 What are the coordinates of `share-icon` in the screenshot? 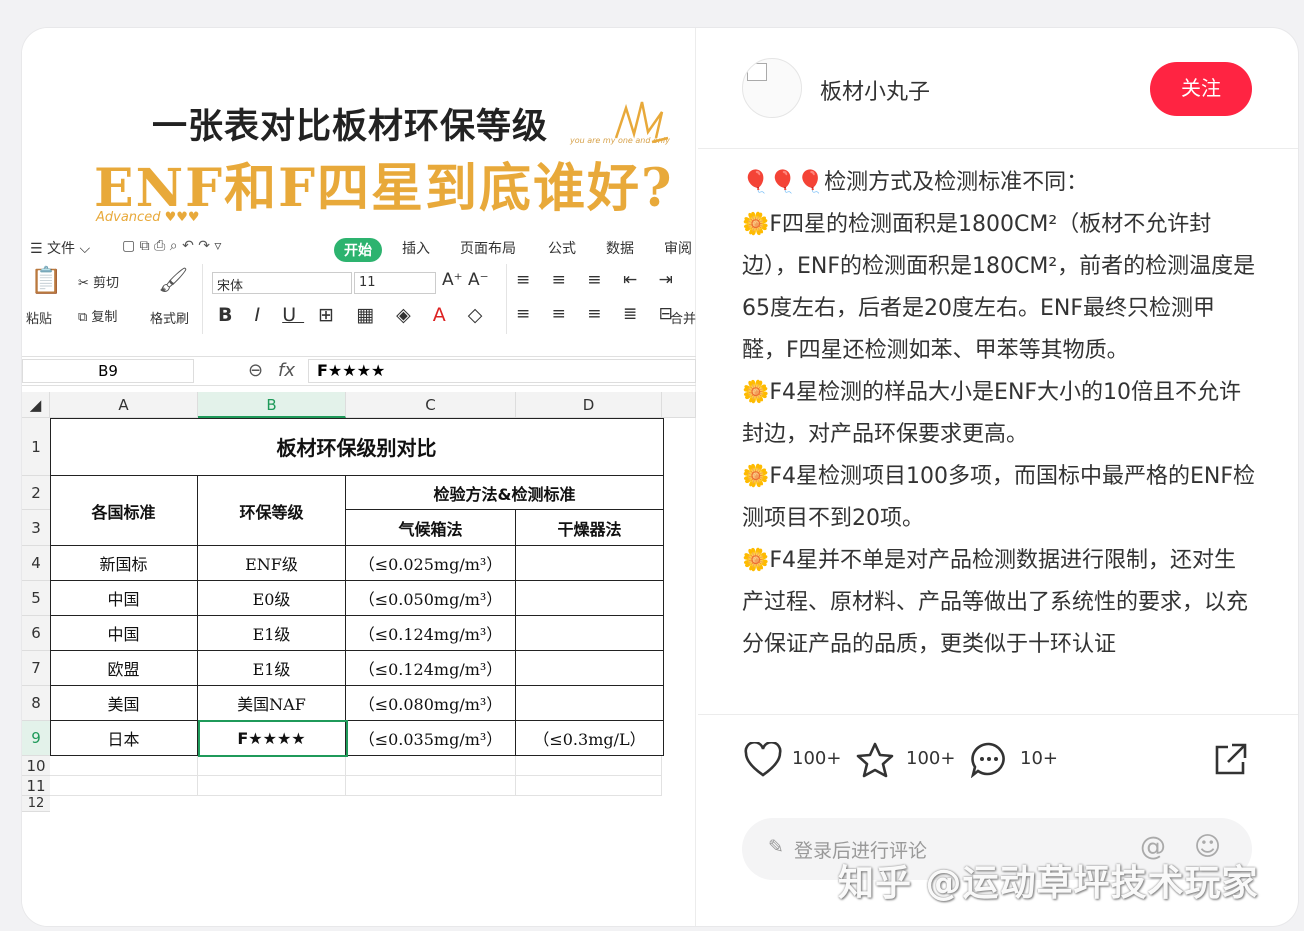 It's located at (1231, 759).